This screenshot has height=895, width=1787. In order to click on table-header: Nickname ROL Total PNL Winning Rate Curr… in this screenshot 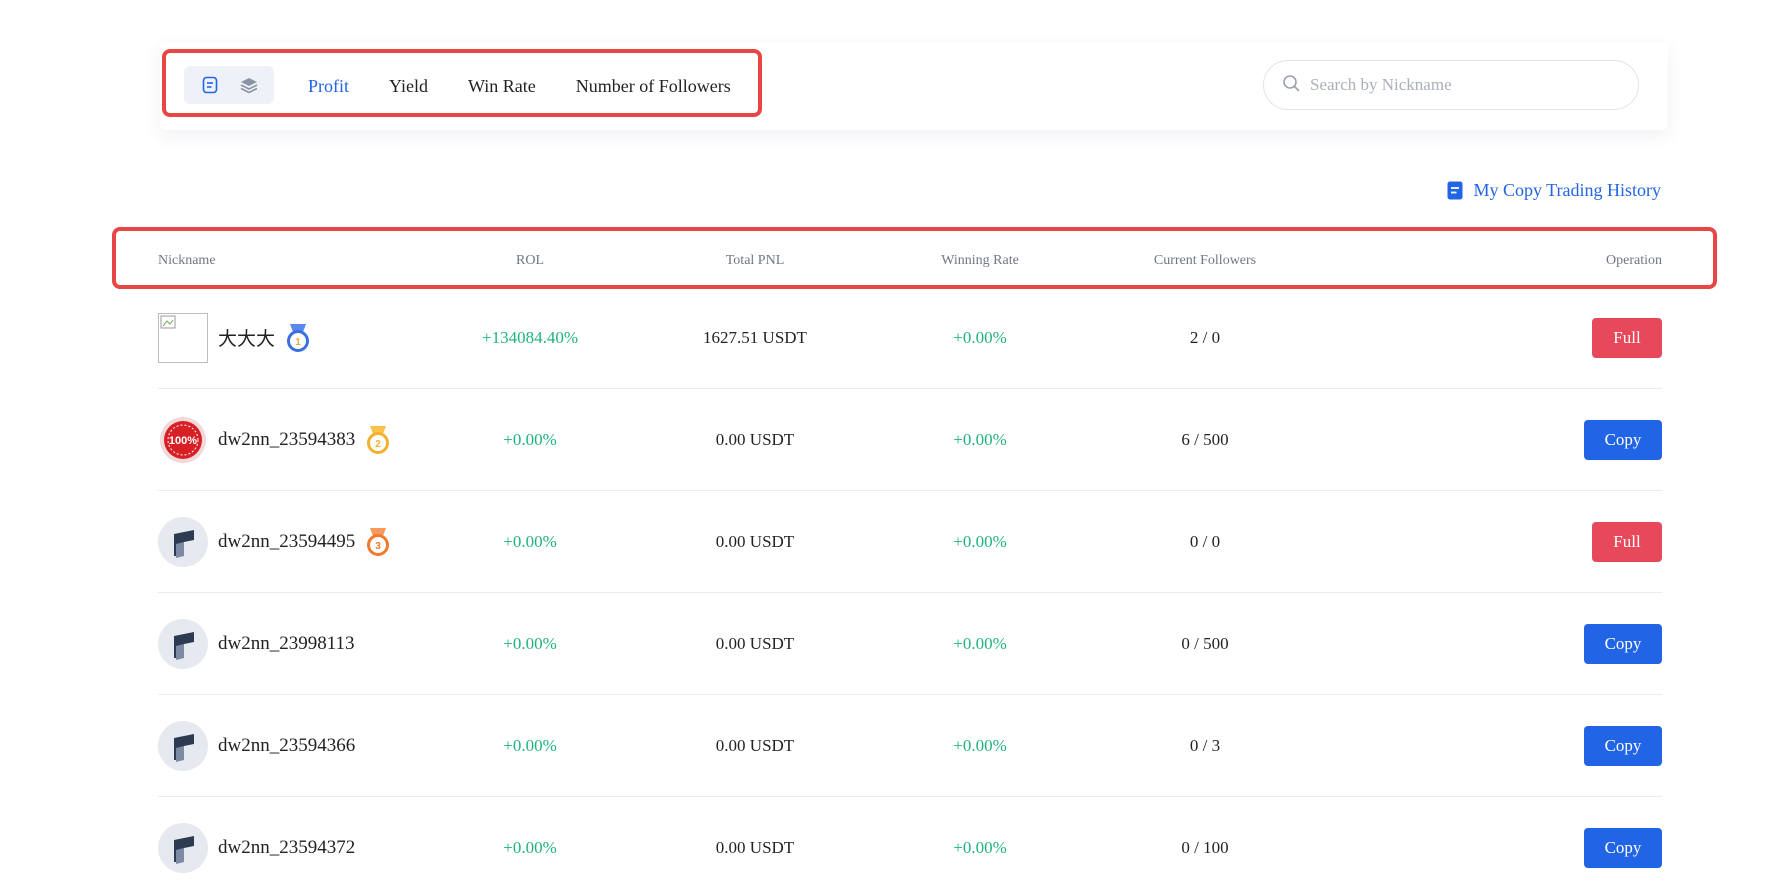, I will do `click(910, 261)`.